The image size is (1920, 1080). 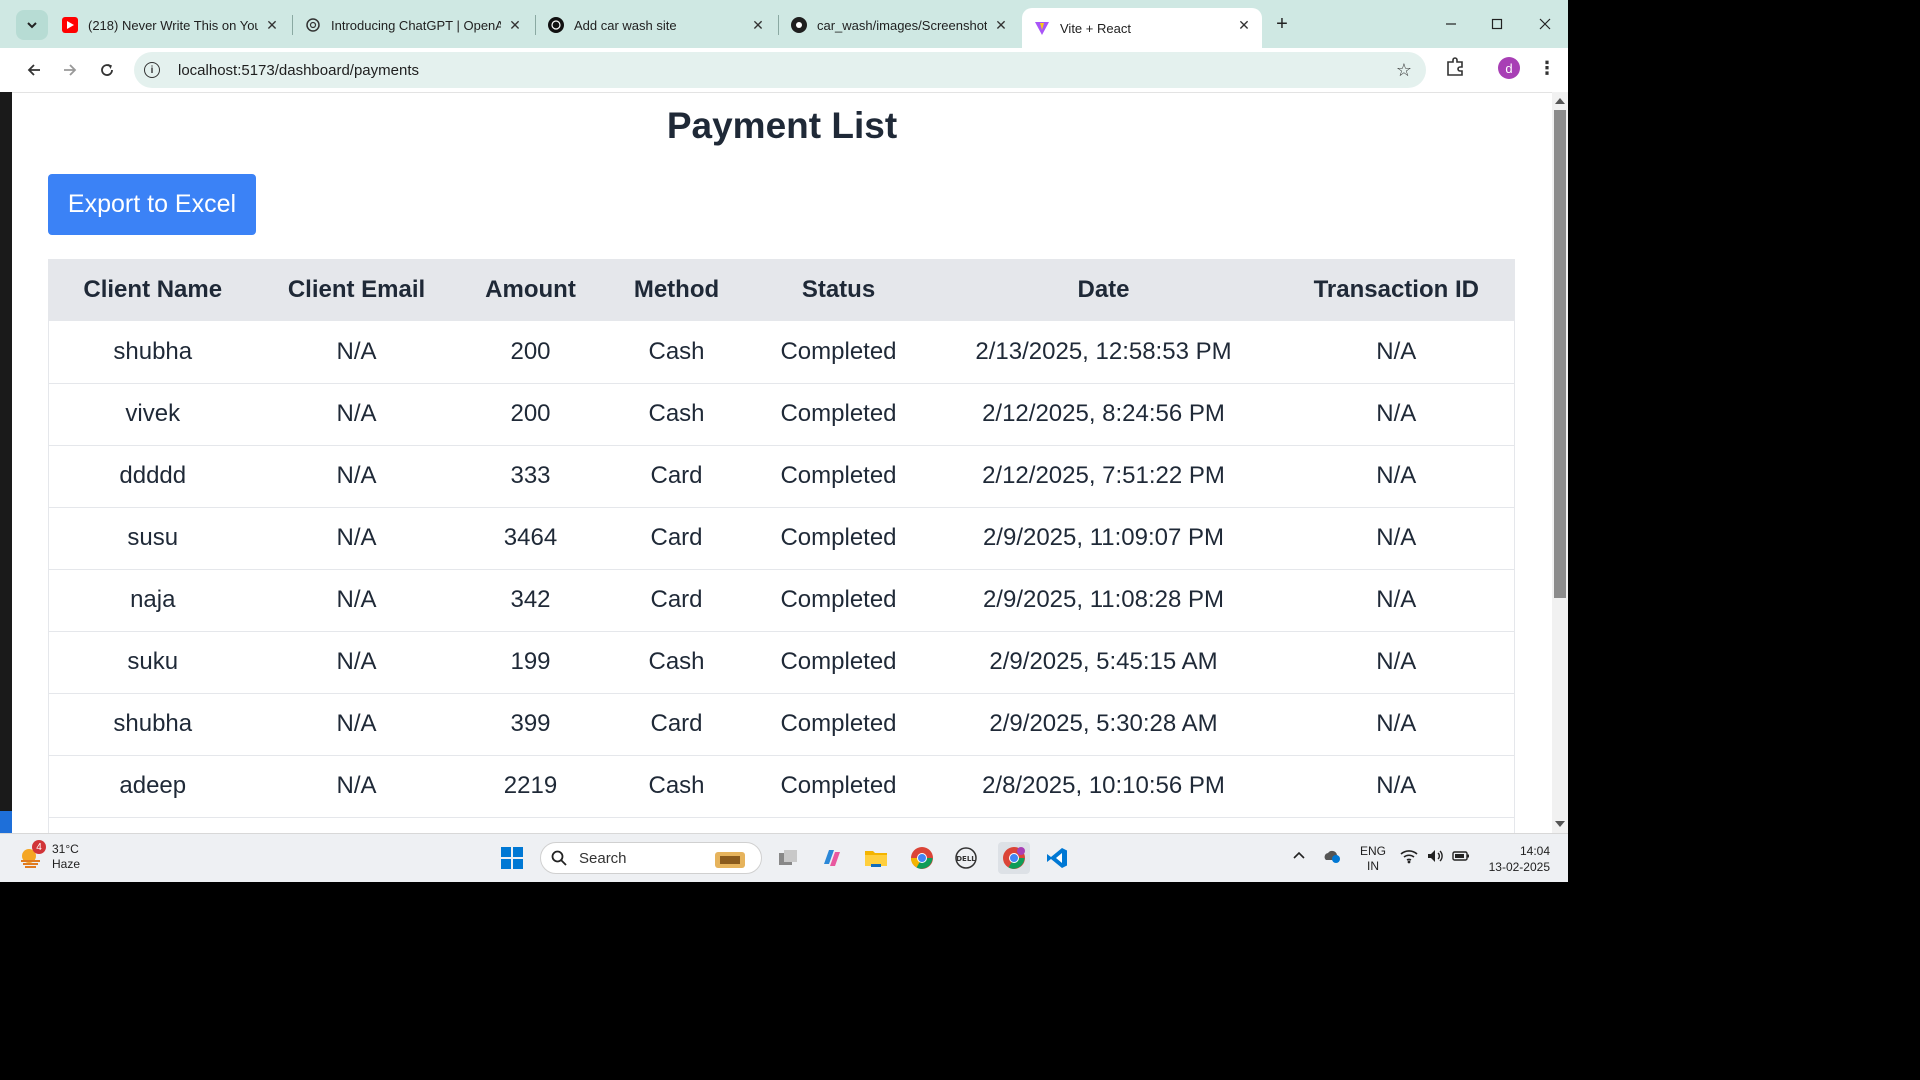 What do you see at coordinates (603, 858) in the screenshot?
I see `search-placeholder: Search` at bounding box center [603, 858].